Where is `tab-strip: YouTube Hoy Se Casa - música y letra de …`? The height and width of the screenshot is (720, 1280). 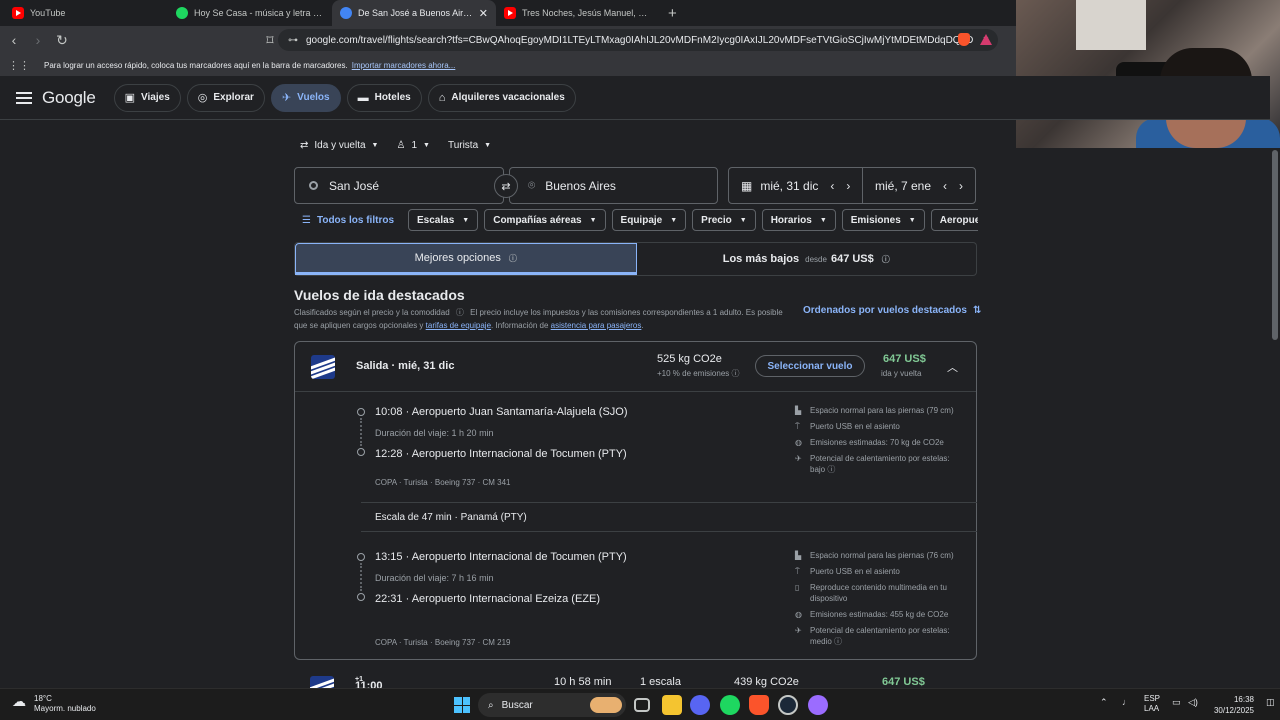
tab-strip: YouTube Hoy Se Casa - música y letra de … is located at coordinates (508, 13).